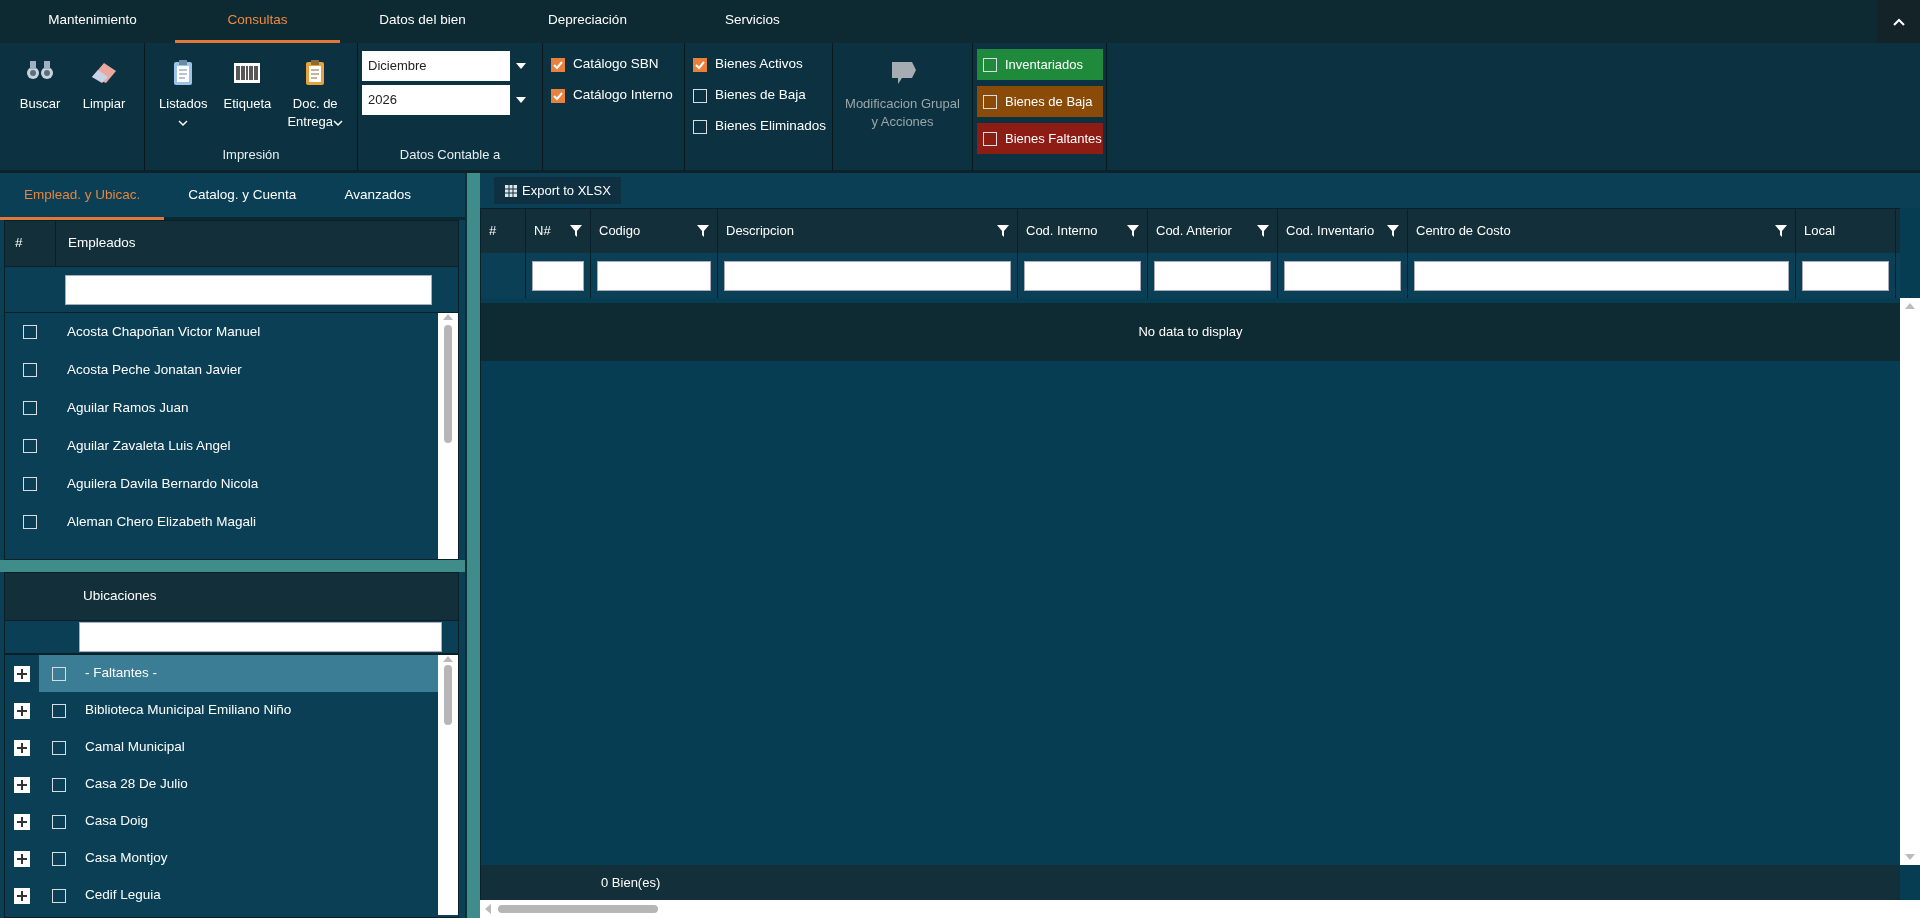  What do you see at coordinates (631, 882) in the screenshot?
I see `footer-count: 0 Bien(es)` at bounding box center [631, 882].